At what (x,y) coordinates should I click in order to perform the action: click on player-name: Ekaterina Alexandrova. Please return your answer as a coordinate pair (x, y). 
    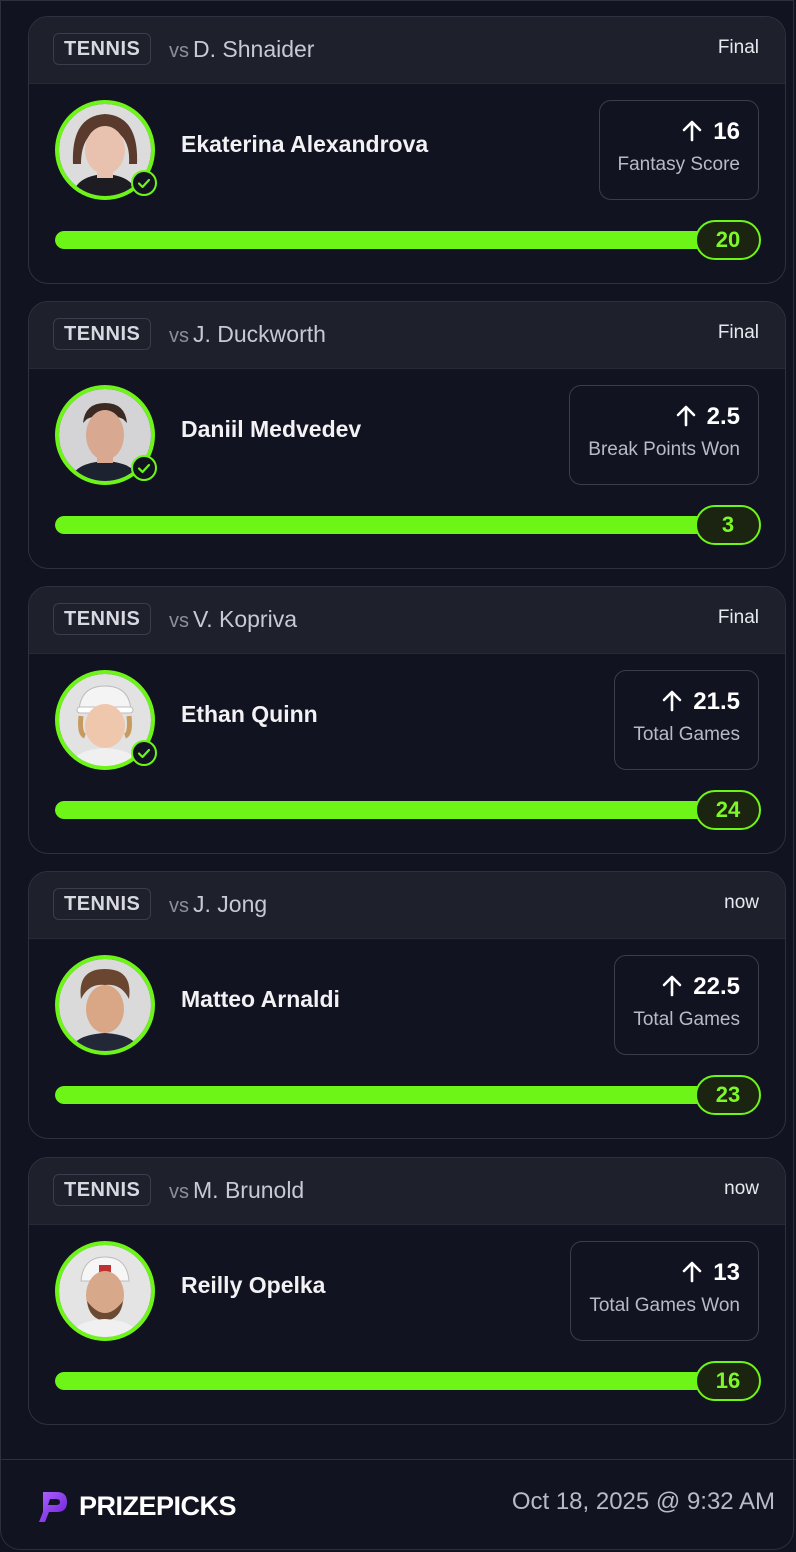
    Looking at the image, I should click on (305, 144).